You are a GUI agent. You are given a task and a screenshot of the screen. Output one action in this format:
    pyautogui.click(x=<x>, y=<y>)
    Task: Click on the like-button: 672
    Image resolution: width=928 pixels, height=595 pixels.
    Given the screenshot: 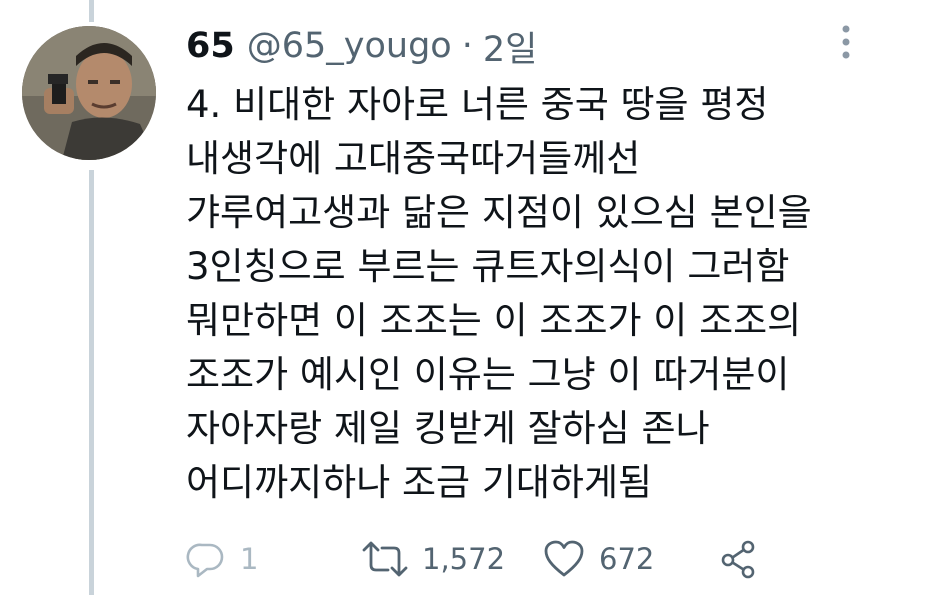 What is the action you would take?
    pyautogui.click(x=598, y=559)
    